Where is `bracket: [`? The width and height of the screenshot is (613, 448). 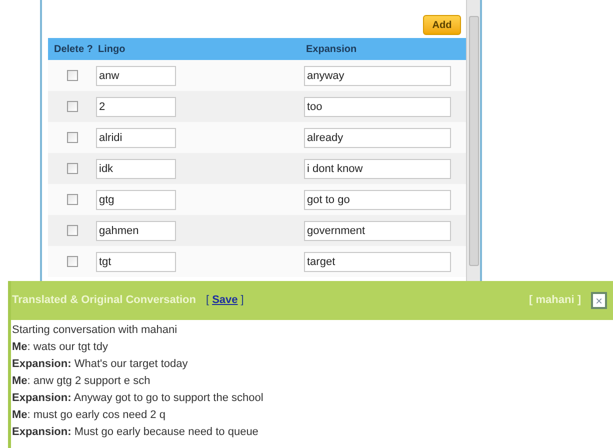
bracket: [ is located at coordinates (208, 300).